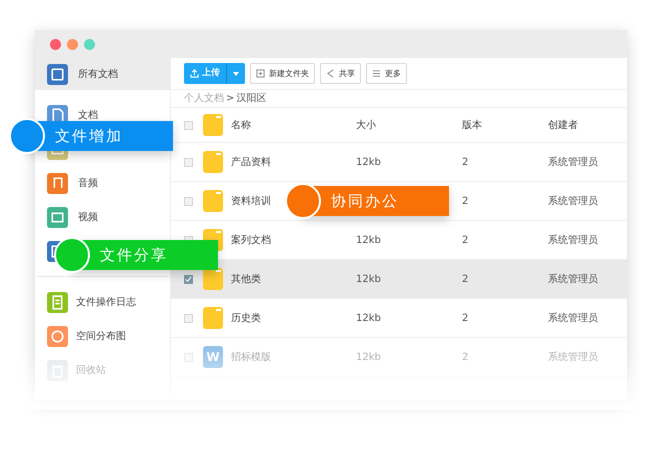  I want to click on video-icon, so click(57, 217).